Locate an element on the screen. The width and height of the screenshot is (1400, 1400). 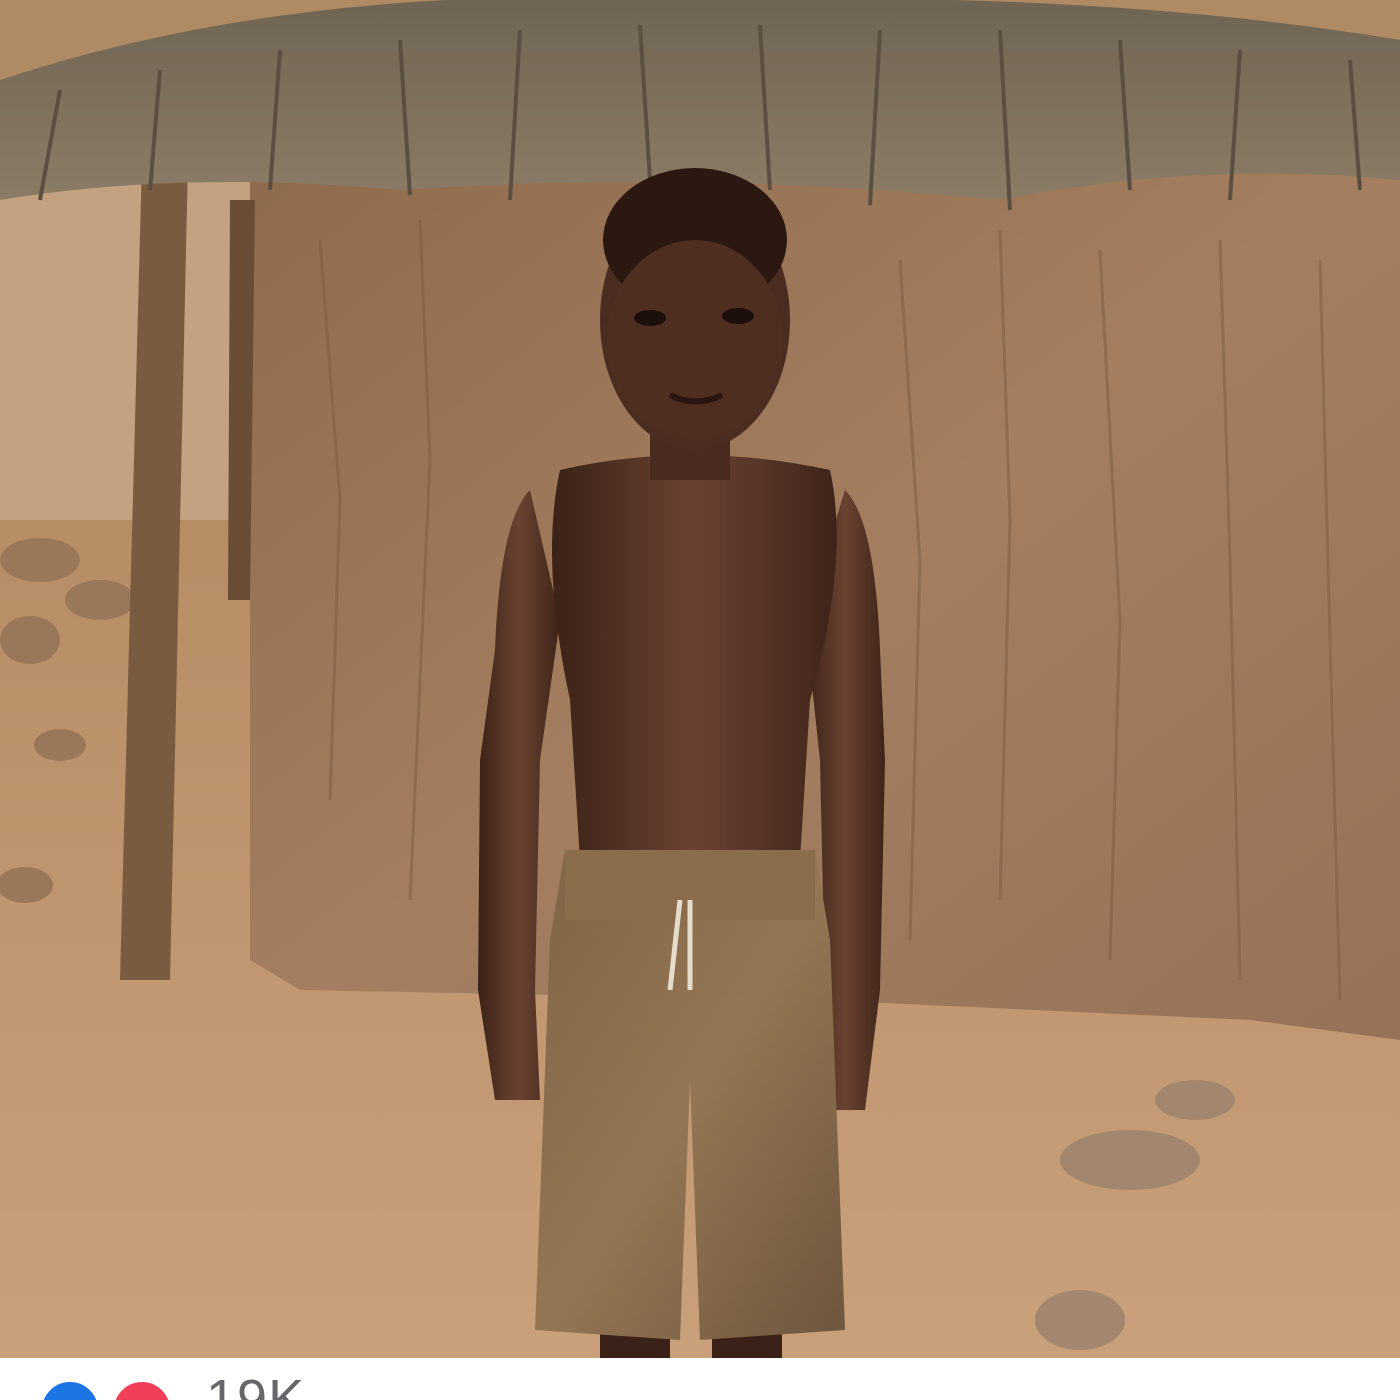
love-icon is located at coordinates (142, 1389).